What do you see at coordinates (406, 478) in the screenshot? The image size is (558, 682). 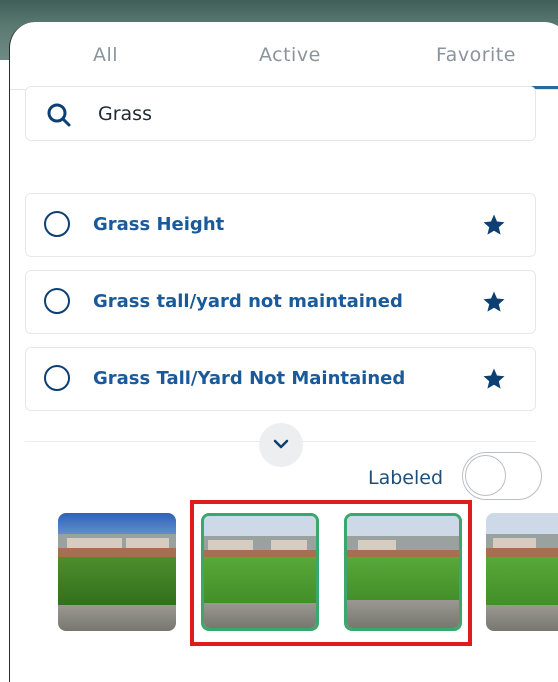 I see `labeled-toggle-label: Labeled` at bounding box center [406, 478].